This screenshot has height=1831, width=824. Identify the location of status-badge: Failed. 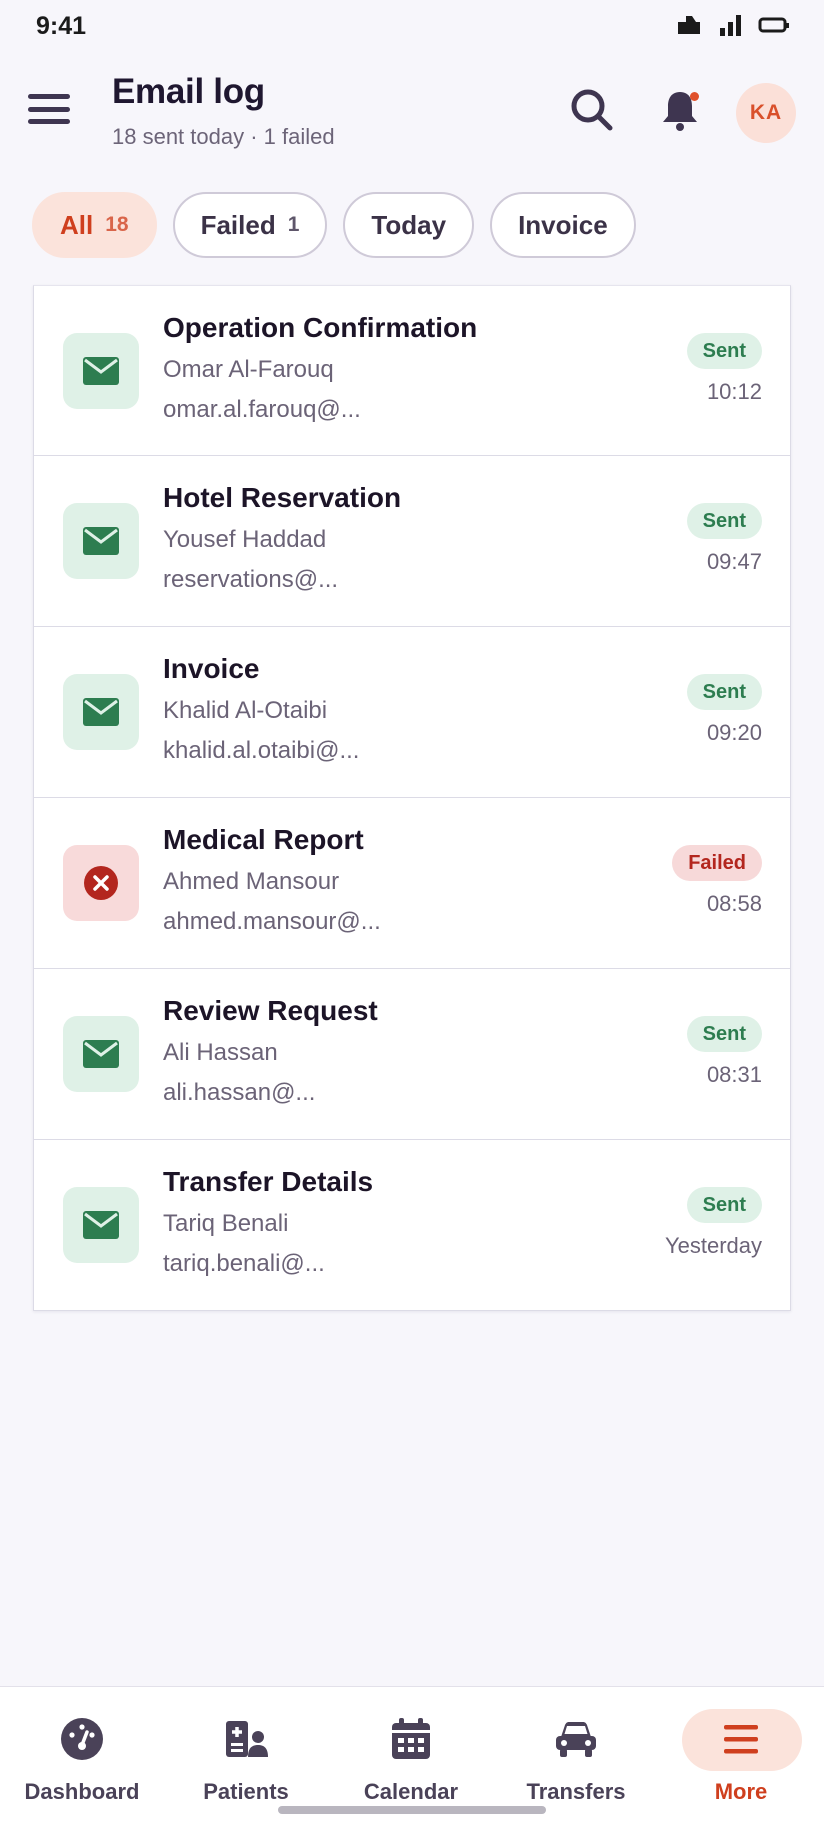
(717, 863).